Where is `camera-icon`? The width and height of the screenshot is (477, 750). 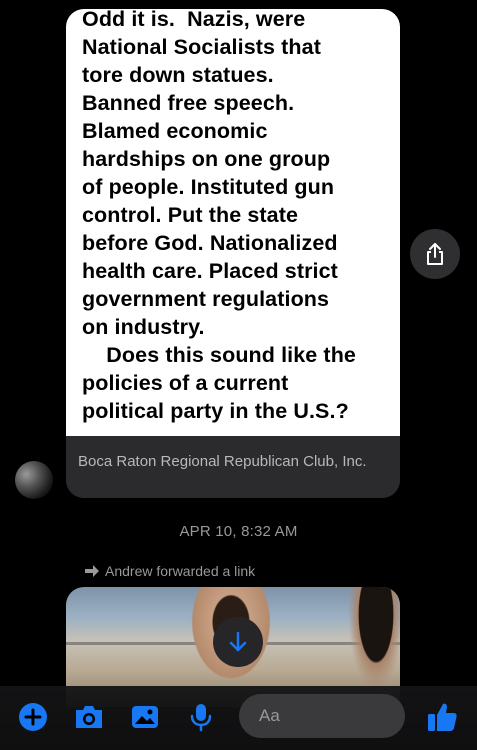
camera-icon is located at coordinates (89, 717).